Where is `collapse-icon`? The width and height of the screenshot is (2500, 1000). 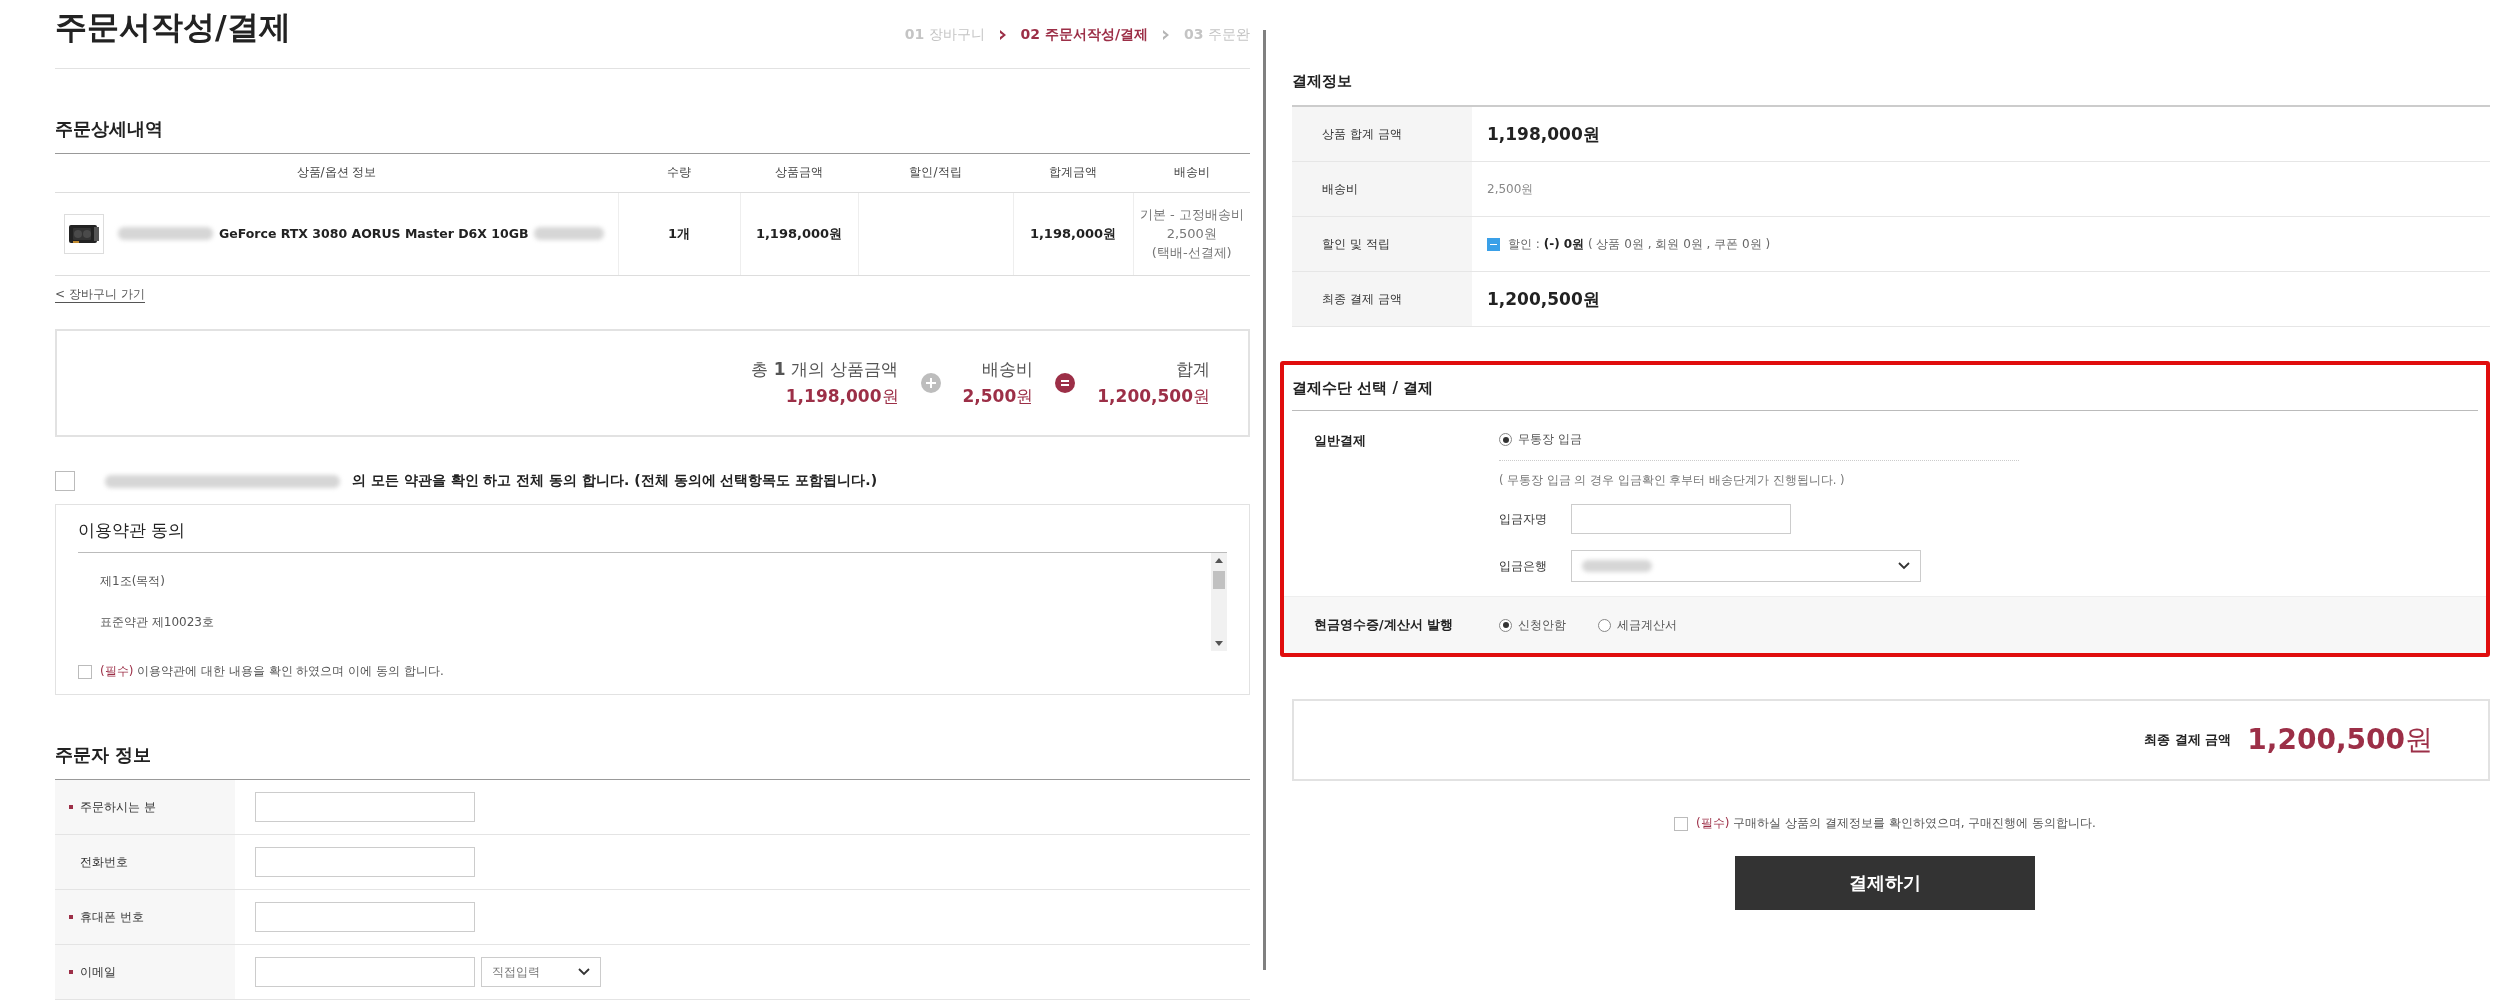
collapse-icon is located at coordinates (1493, 244).